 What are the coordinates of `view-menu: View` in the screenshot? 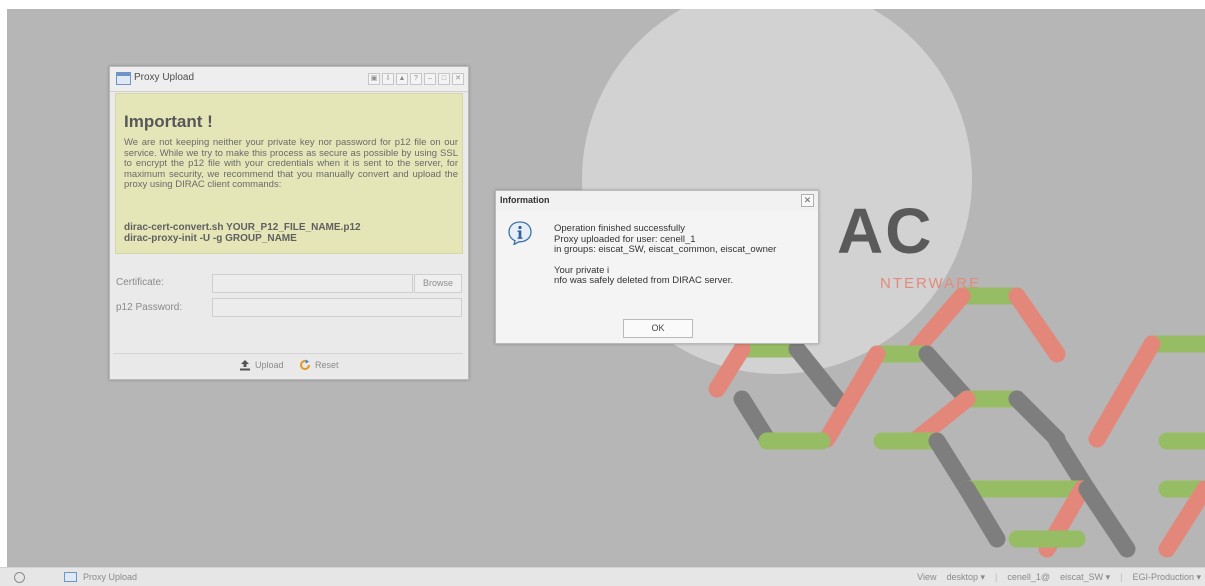 It's located at (926, 577).